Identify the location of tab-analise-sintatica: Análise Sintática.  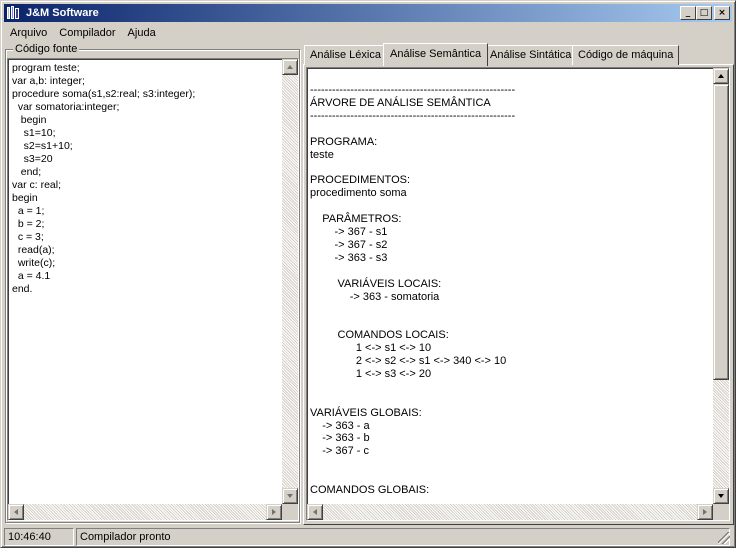
(531, 55).